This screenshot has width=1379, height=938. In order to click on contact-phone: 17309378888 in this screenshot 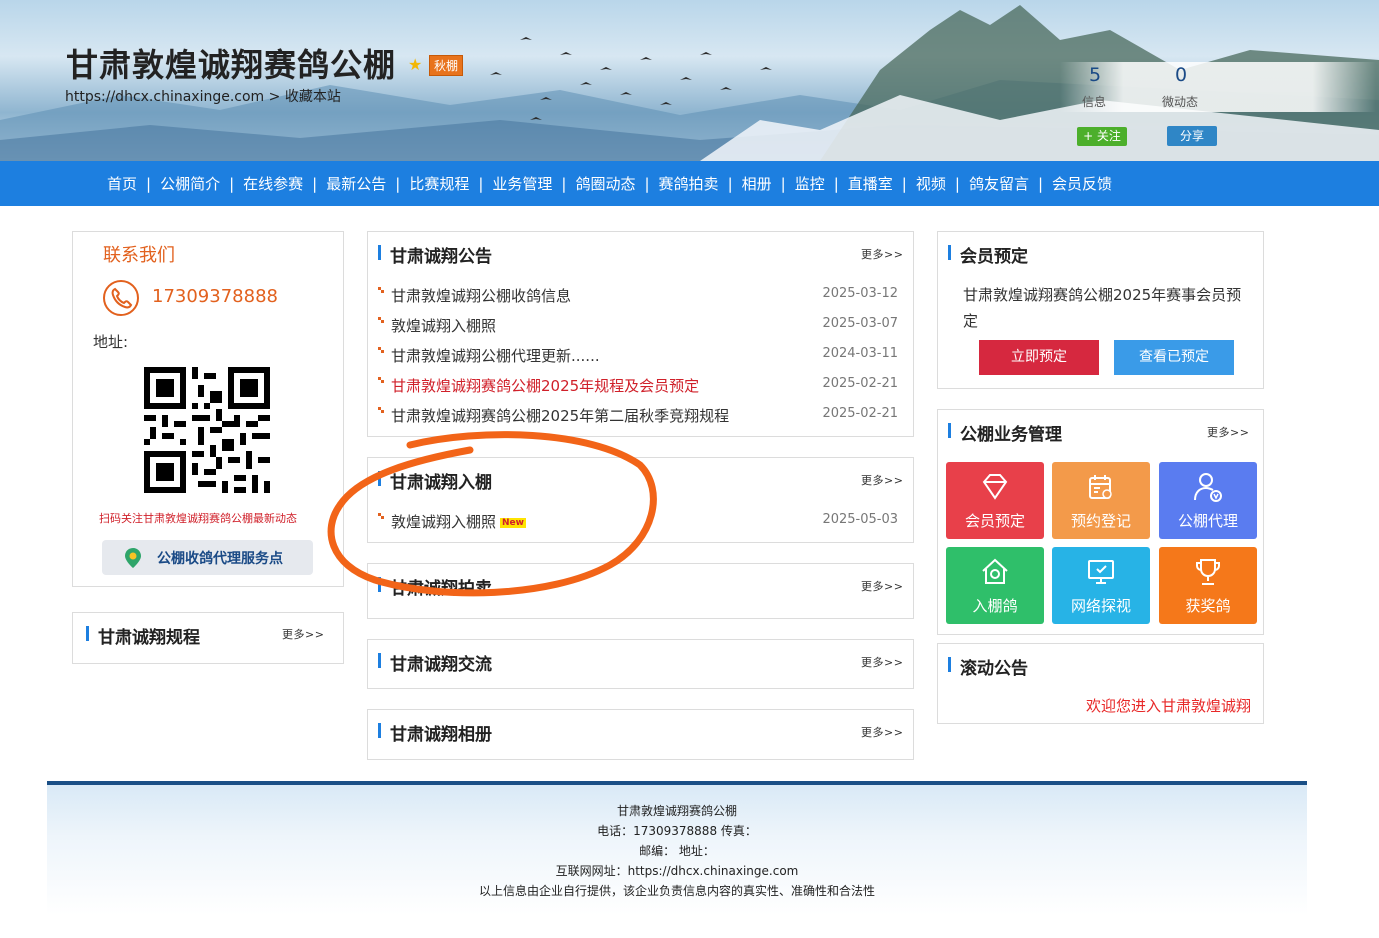, I will do `click(215, 296)`.